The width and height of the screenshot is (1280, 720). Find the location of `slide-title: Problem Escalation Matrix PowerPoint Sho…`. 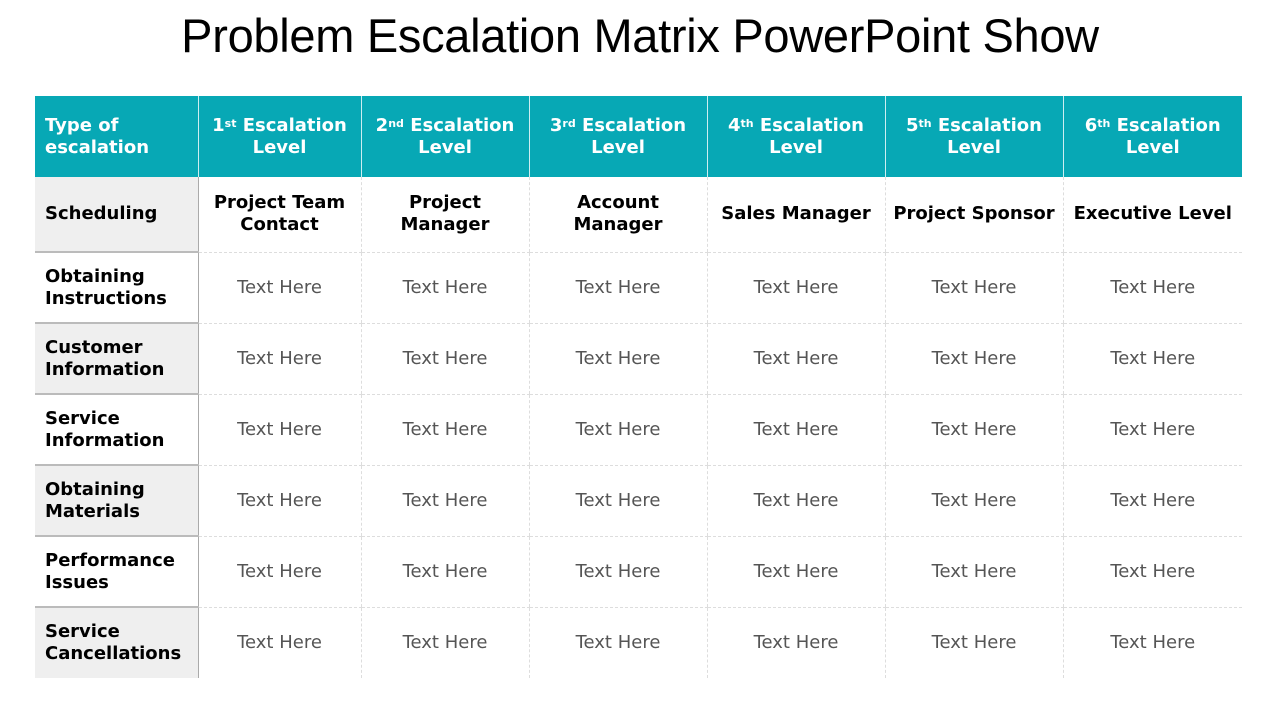

slide-title: Problem Escalation Matrix PowerPoint Sho… is located at coordinates (640, 35).